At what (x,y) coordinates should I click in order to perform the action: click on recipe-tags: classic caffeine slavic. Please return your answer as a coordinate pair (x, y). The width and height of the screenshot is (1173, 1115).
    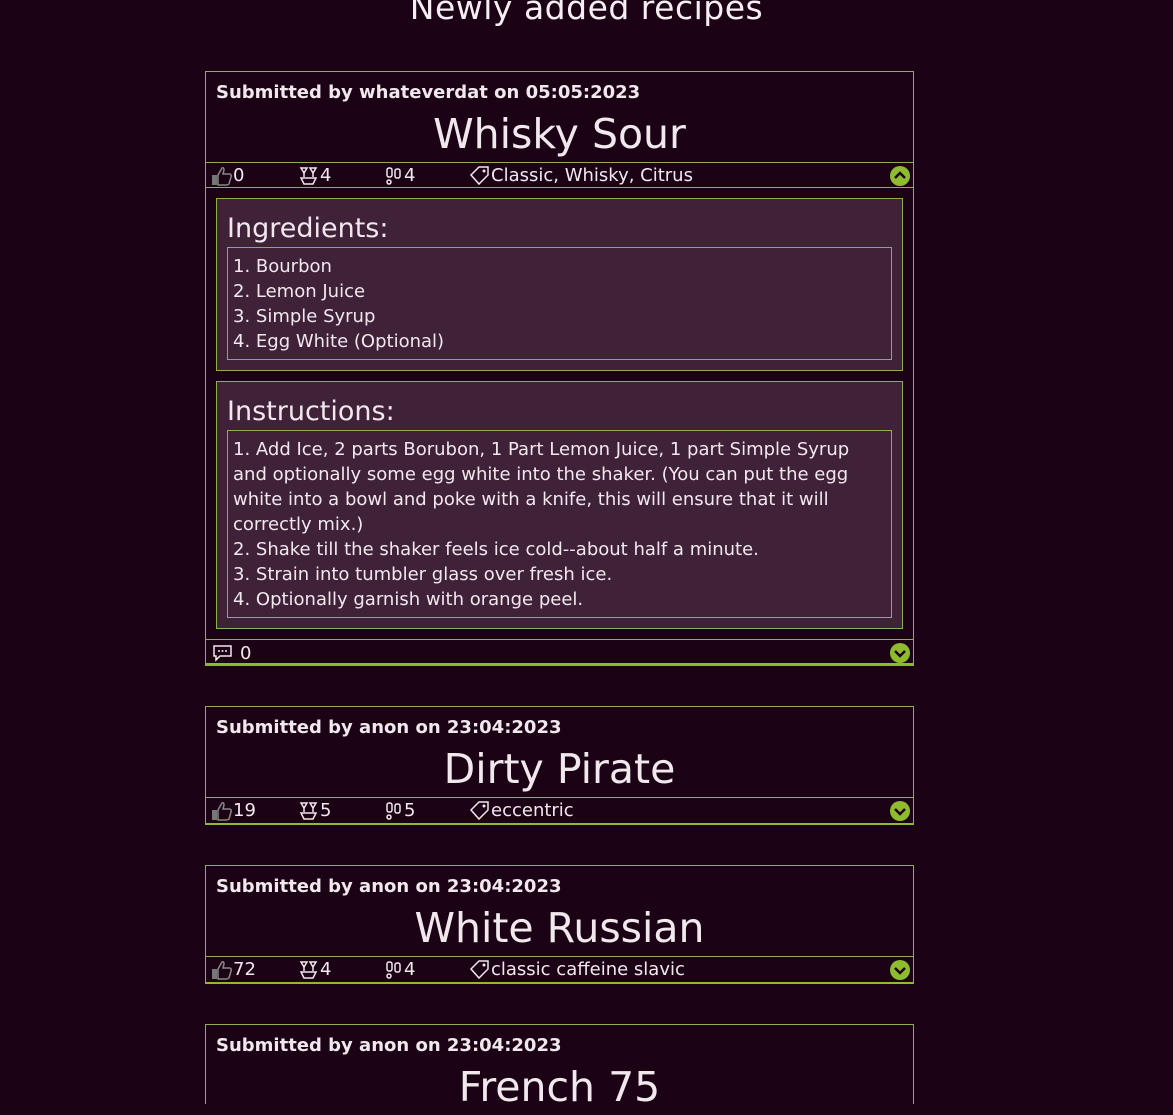
    Looking at the image, I should click on (577, 969).